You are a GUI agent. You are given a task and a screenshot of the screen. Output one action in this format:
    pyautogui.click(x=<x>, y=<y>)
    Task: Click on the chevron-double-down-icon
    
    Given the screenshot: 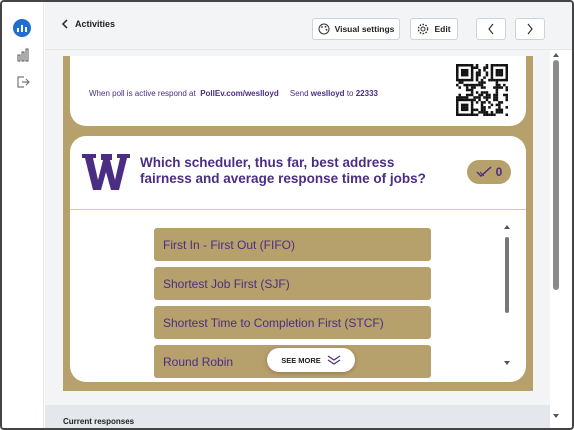 What is the action you would take?
    pyautogui.click(x=334, y=360)
    